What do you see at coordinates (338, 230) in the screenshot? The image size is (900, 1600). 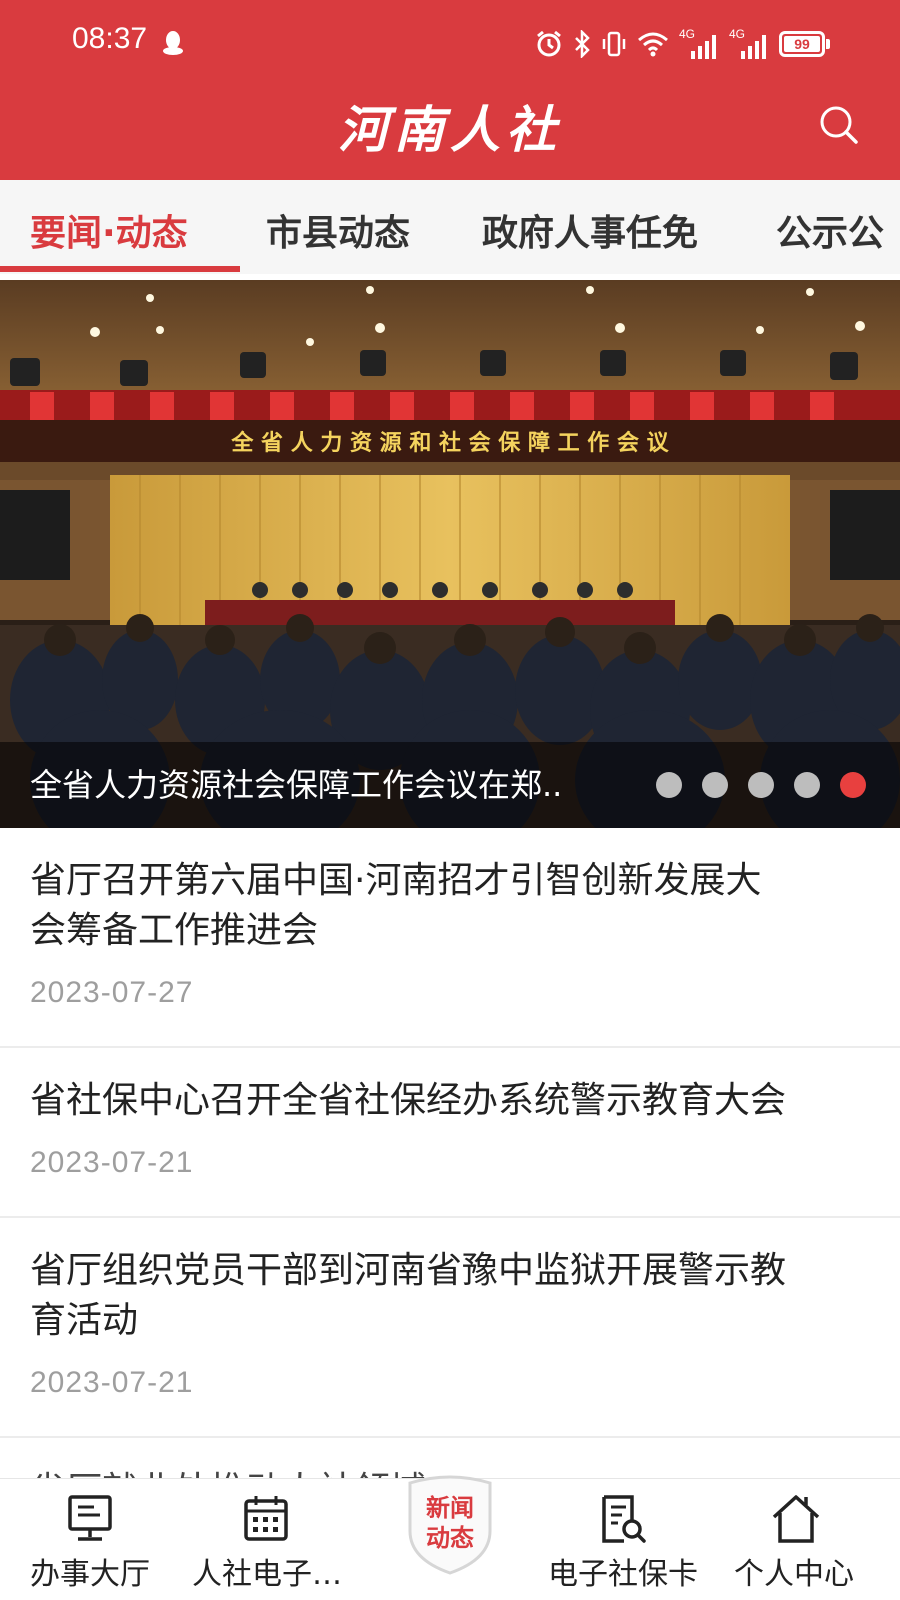 I see `tab-city-county: 市县动态` at bounding box center [338, 230].